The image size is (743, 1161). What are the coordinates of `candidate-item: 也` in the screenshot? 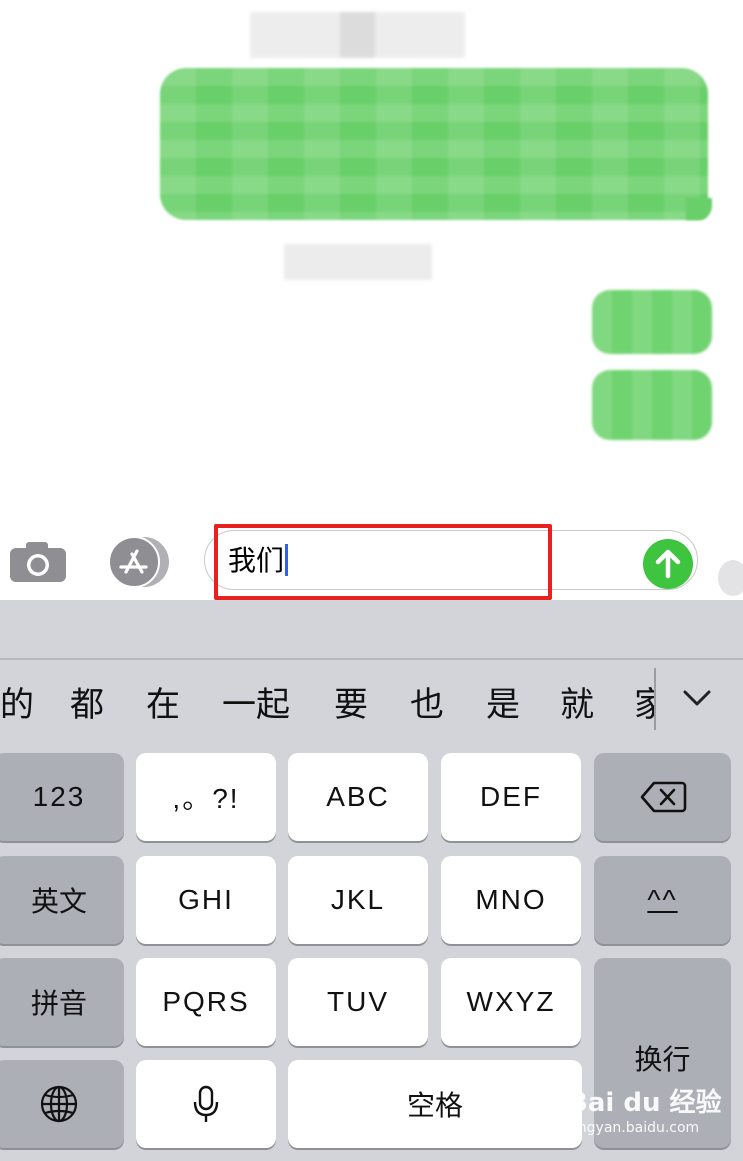 It's located at (427, 705).